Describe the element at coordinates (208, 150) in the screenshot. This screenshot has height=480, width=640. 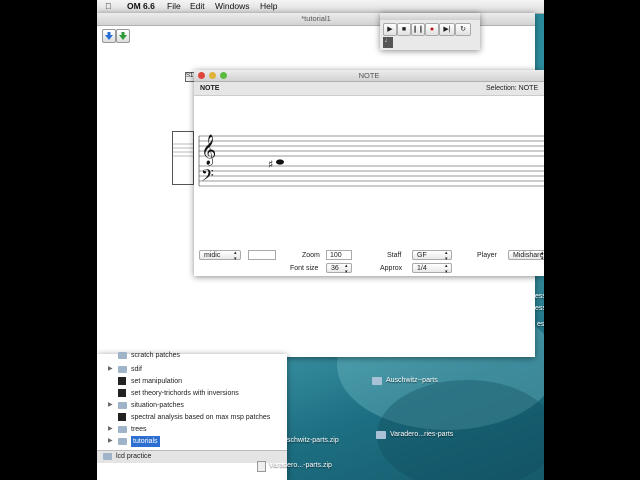
I see `treble-clef-icon: 𝄞` at that location.